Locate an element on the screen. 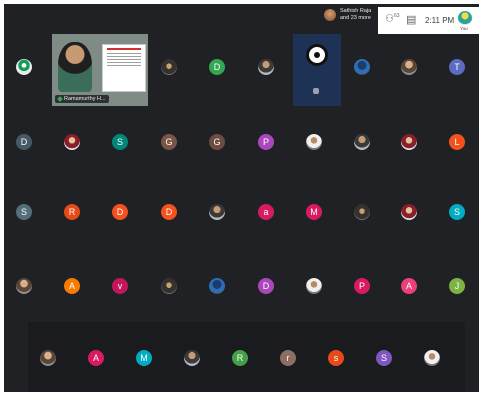 This screenshot has width=482, height=395. presenter-name: Sathish Raja is located at coordinates (356, 11).